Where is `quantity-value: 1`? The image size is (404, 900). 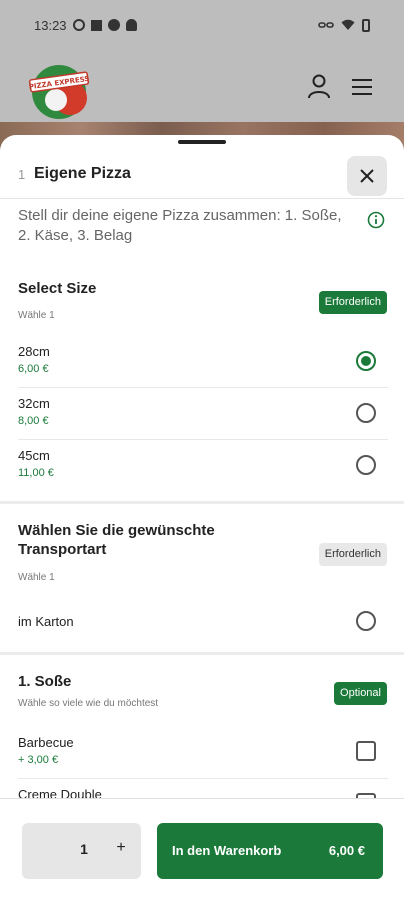 quantity-value: 1 is located at coordinates (84, 849).